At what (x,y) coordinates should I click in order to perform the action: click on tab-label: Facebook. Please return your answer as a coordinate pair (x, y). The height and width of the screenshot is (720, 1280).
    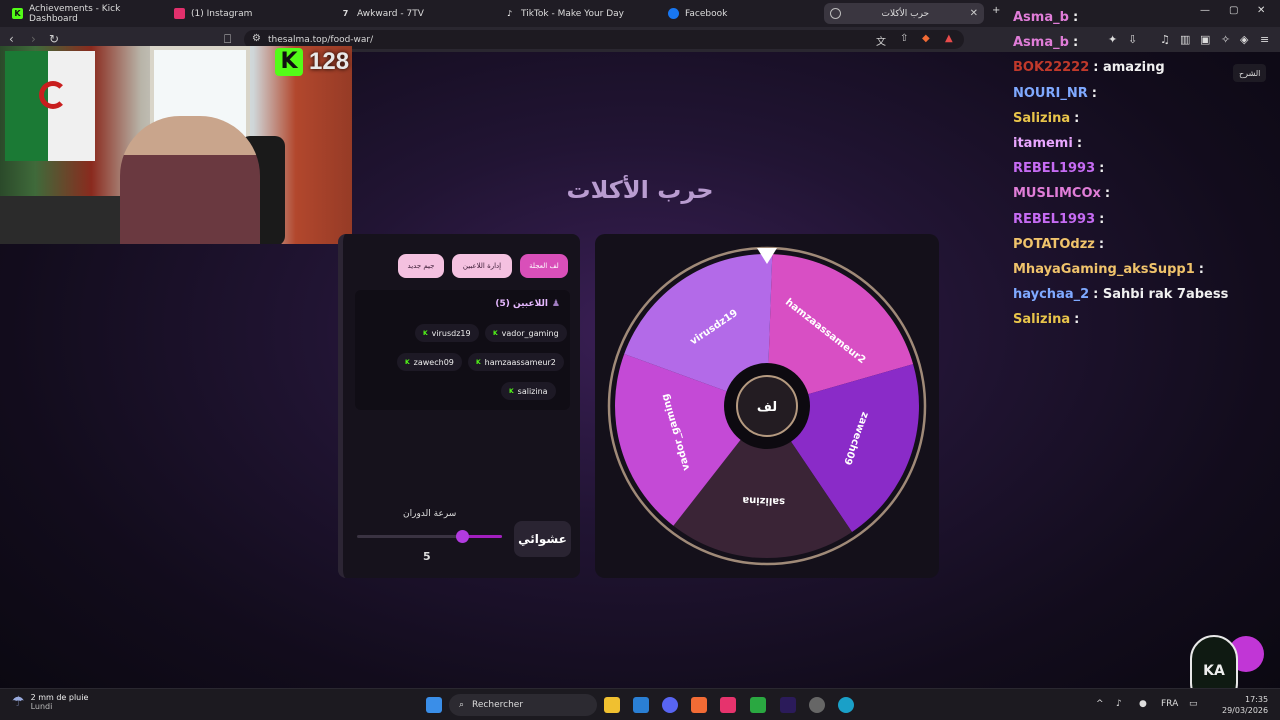
    Looking at the image, I should click on (706, 13).